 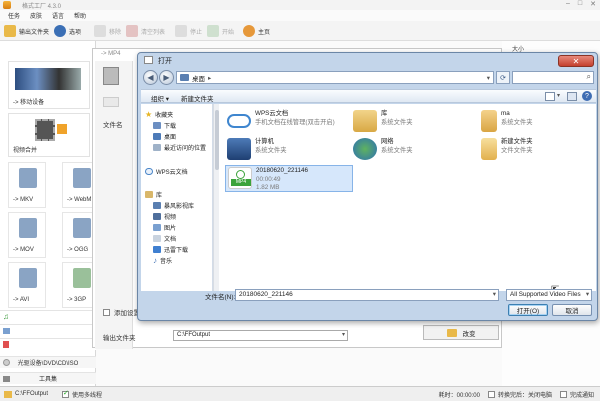 What do you see at coordinates (549, 295) in the screenshot?
I see `file-type-select: All Supported Video Files` at bounding box center [549, 295].